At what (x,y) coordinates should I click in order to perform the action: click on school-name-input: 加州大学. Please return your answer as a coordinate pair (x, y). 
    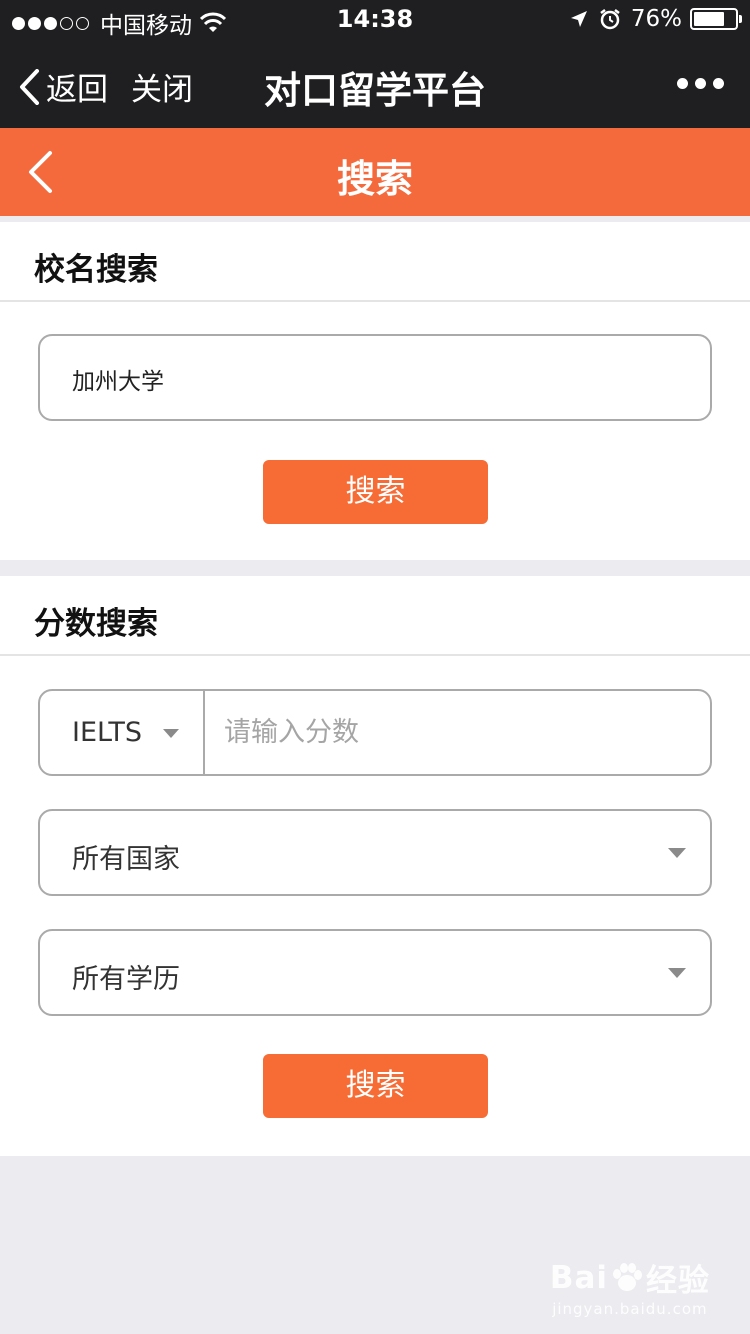
    Looking at the image, I should click on (375, 377).